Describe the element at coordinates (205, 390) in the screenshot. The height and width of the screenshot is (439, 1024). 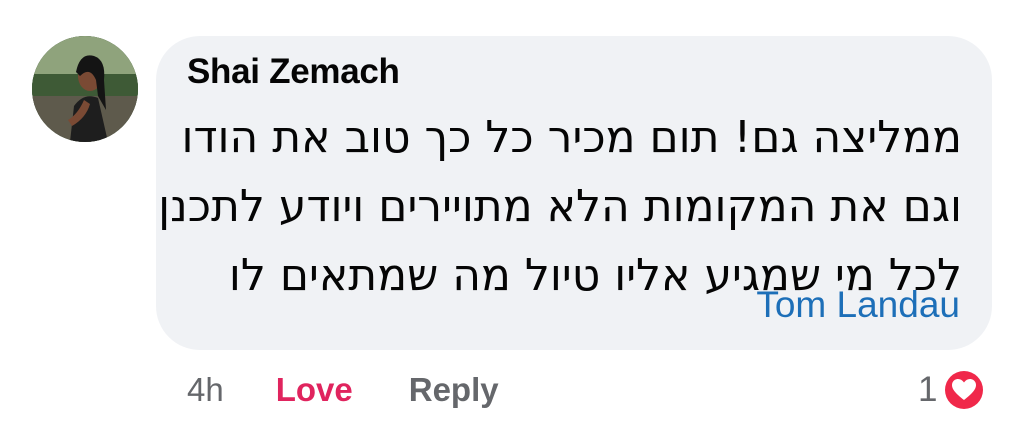
I see `comment-timestamp: 4h` at that location.